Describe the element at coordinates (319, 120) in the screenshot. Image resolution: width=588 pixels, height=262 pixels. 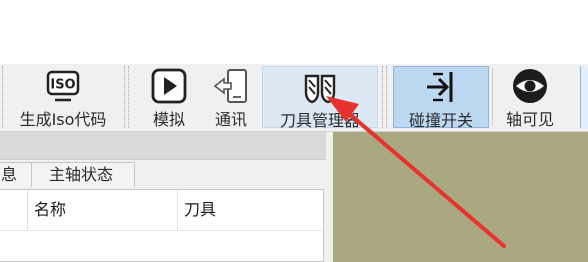
I see `tool-manager-label: 刀具管理器` at that location.